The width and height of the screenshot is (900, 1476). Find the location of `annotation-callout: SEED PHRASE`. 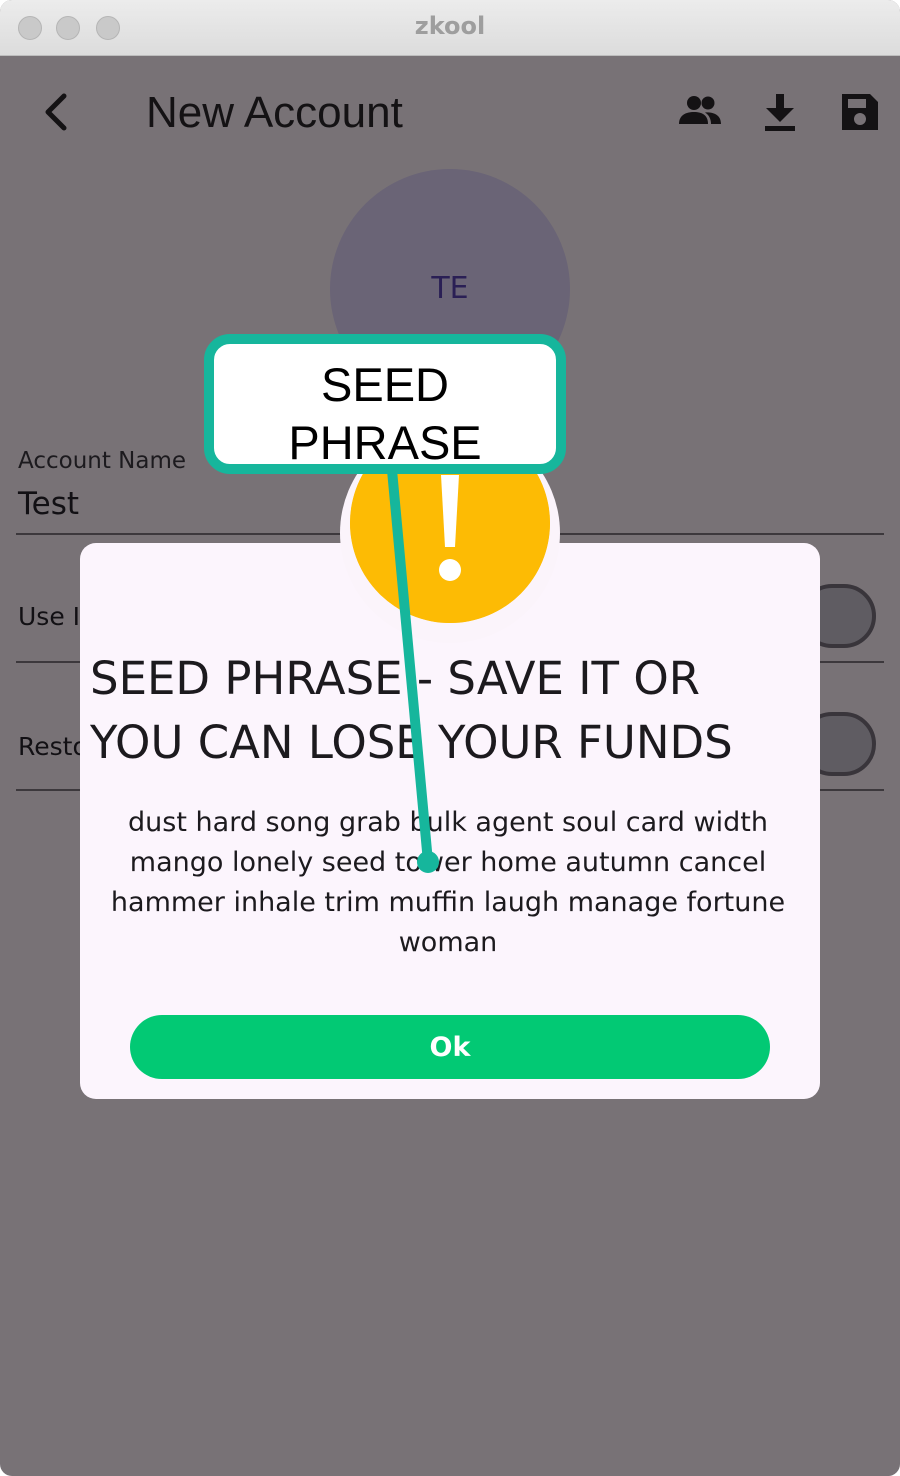

annotation-callout: SEED PHRASE is located at coordinates (385, 404).